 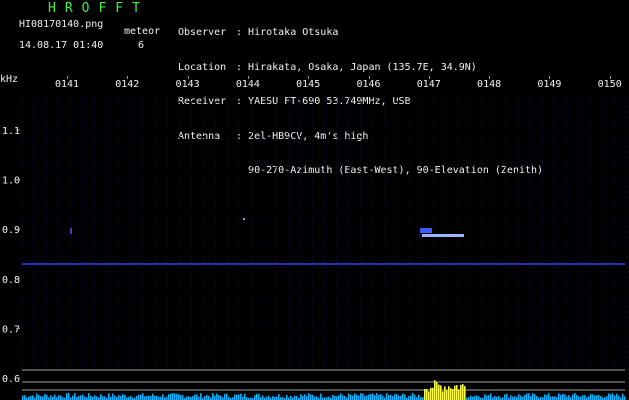 What do you see at coordinates (11, 131) in the screenshot?
I see `freq-tick-label: 1.1` at bounding box center [11, 131].